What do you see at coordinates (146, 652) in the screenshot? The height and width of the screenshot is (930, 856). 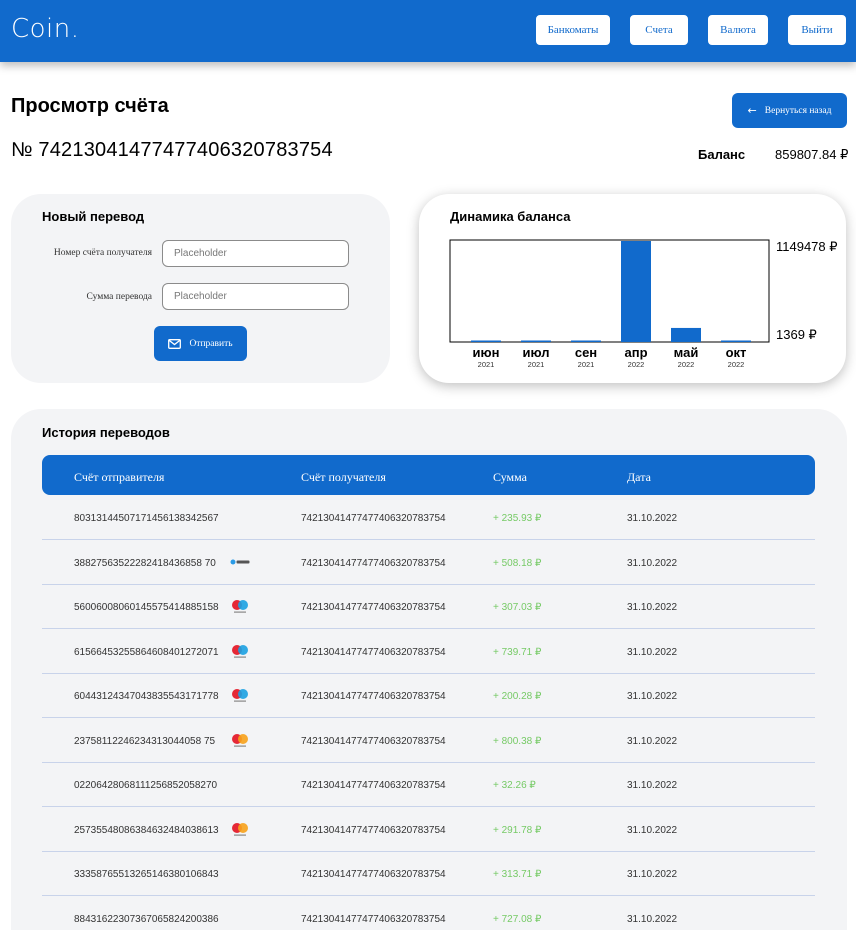 I see `sender-account-cell: 61566453255864608401272071` at bounding box center [146, 652].